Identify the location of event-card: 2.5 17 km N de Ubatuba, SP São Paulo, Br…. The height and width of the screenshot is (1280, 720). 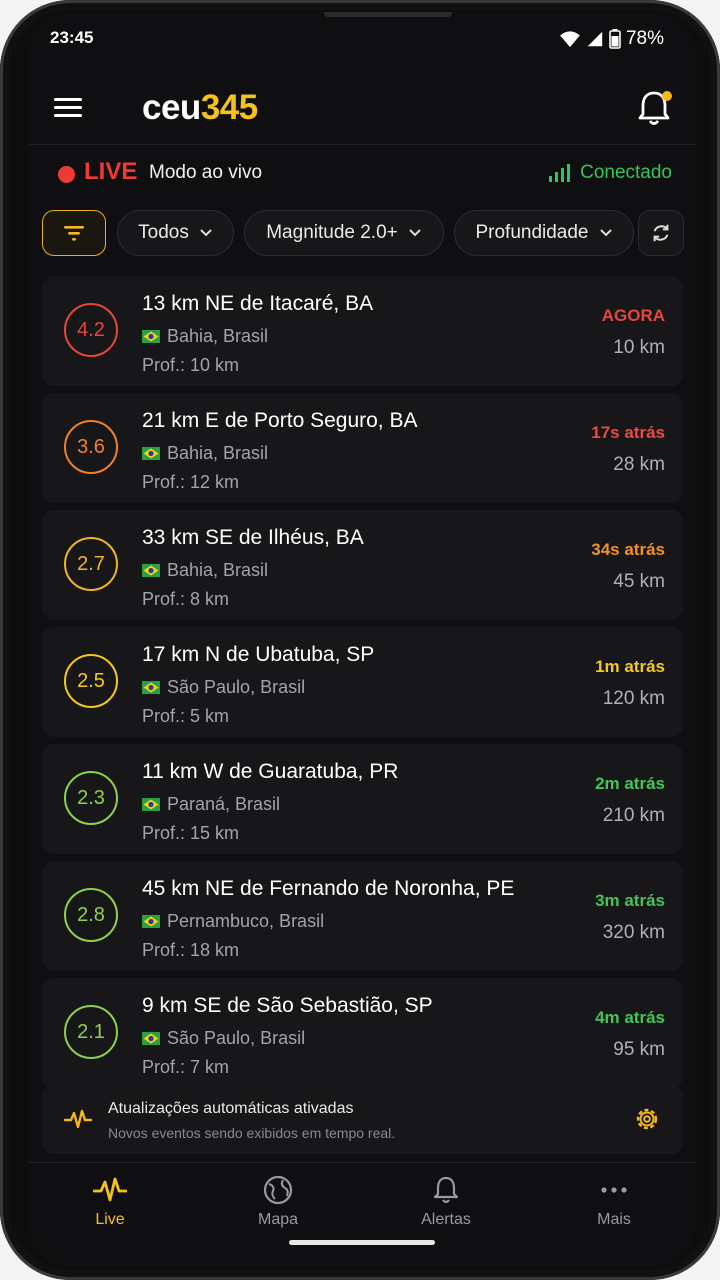
(362, 682).